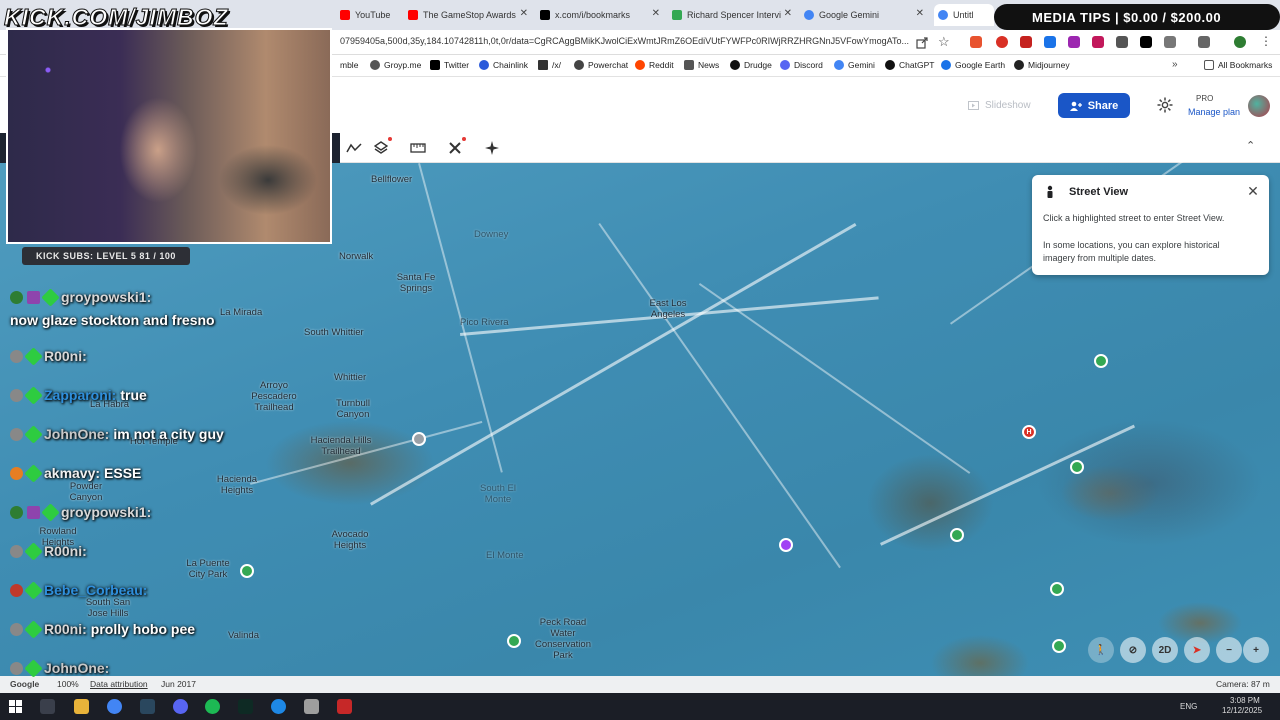  What do you see at coordinates (119, 684) in the screenshot?
I see `data-attribution-link: Data attribution` at bounding box center [119, 684].